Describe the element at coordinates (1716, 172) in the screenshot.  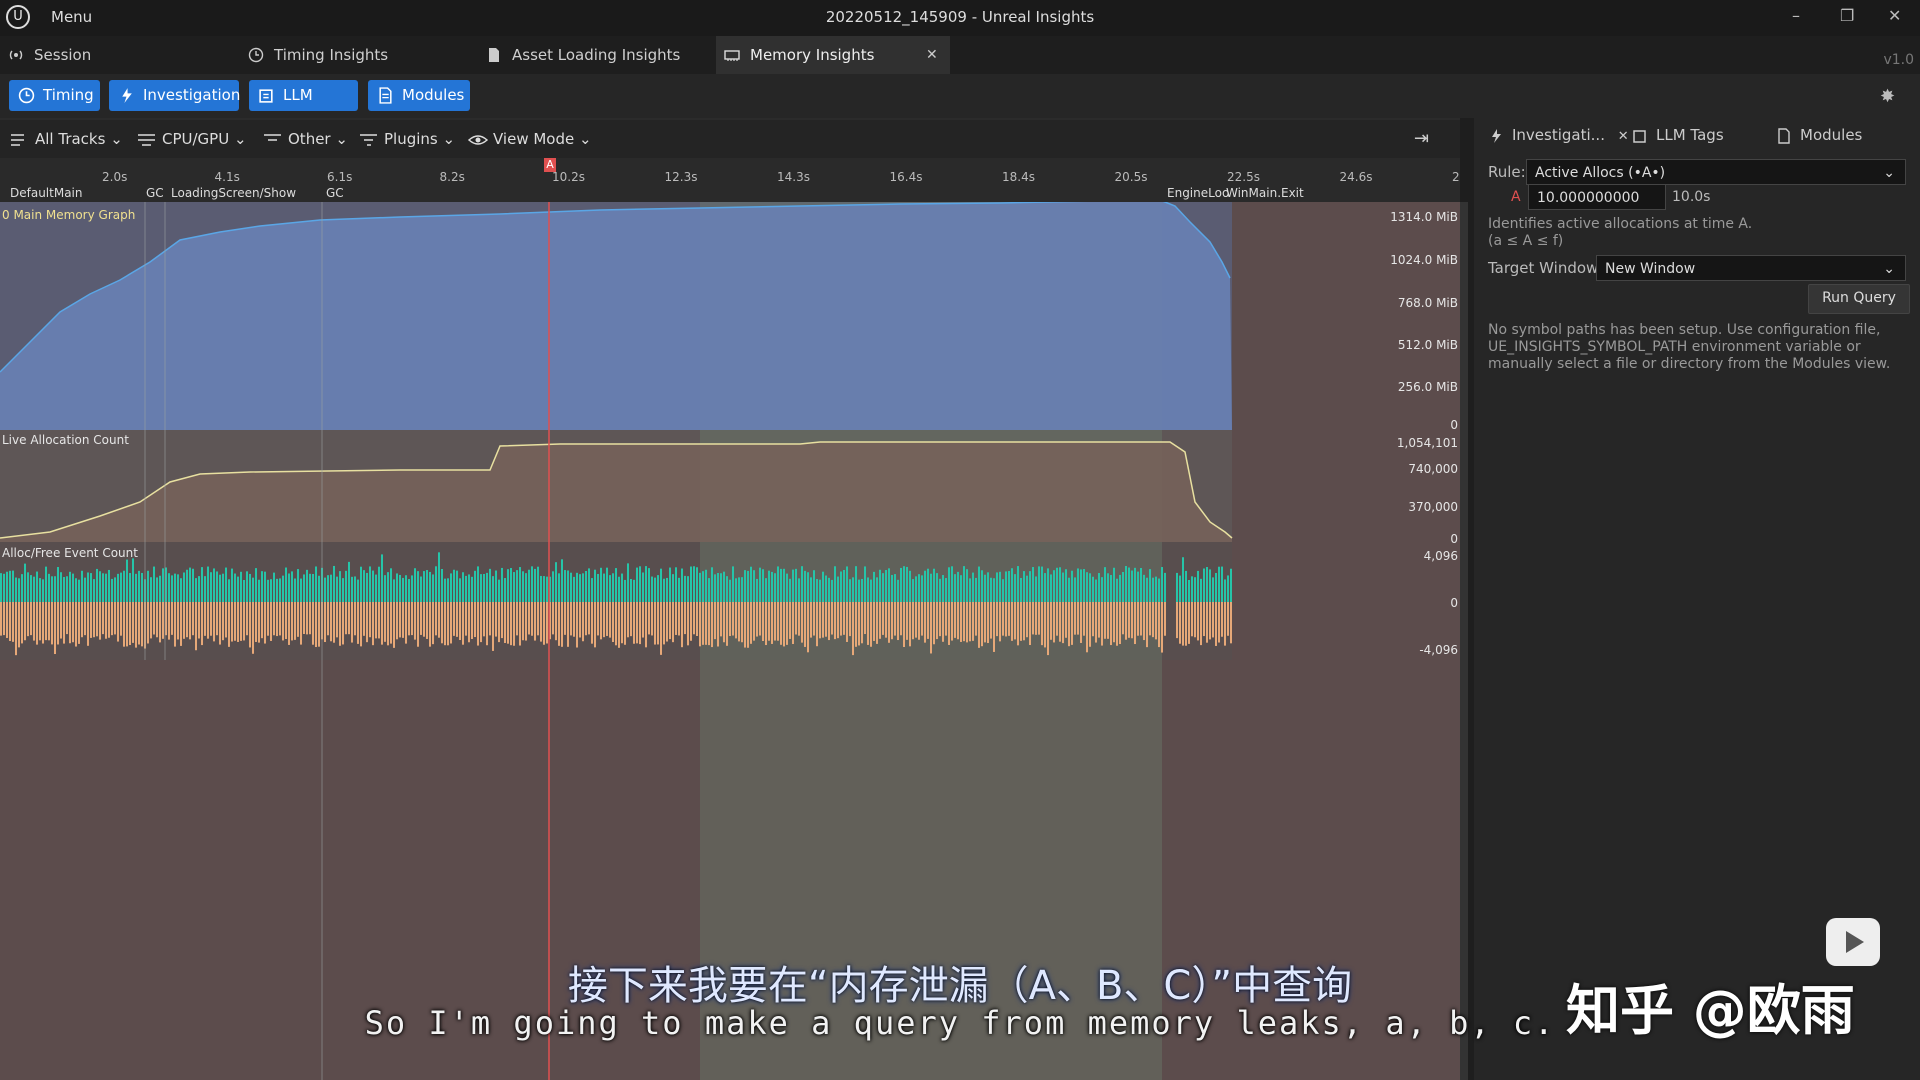
I see `rule-dropdown: Active Allocs (•A•) ⌄` at that location.